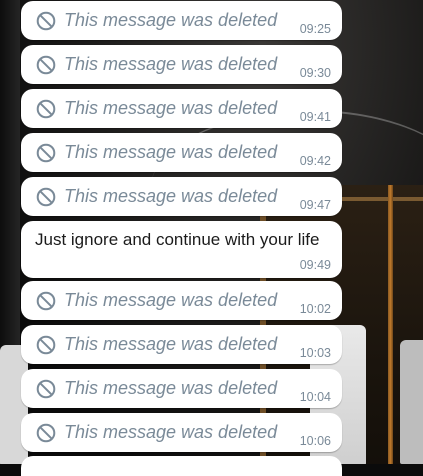 The height and width of the screenshot is (476, 423). I want to click on message-bubble-deleted: This message was deleted 10:02, so click(181, 300).